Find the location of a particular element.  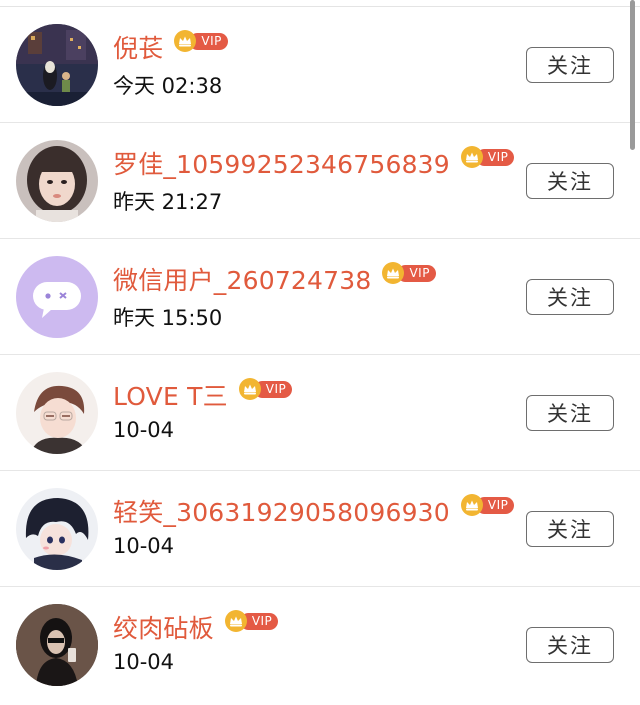

timestamp: 今天 02:38 is located at coordinates (168, 86).